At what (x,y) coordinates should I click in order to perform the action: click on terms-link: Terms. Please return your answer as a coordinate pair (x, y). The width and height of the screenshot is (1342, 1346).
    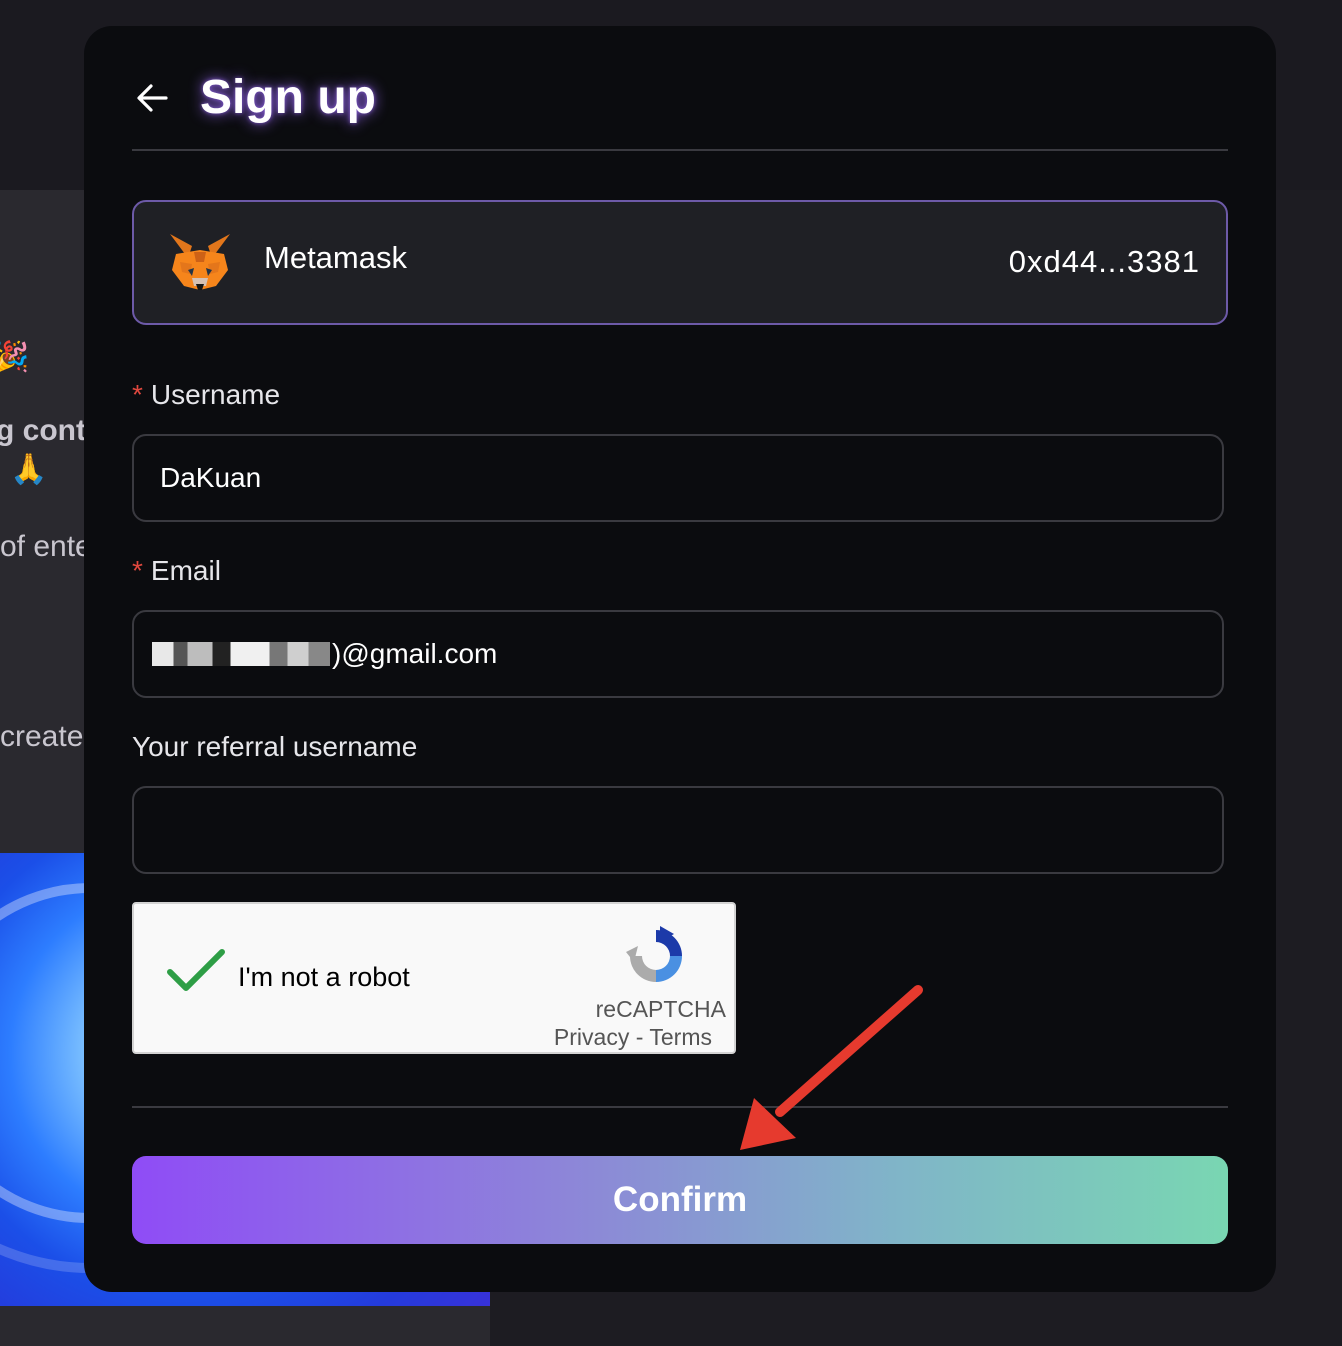
    Looking at the image, I should click on (680, 1037).